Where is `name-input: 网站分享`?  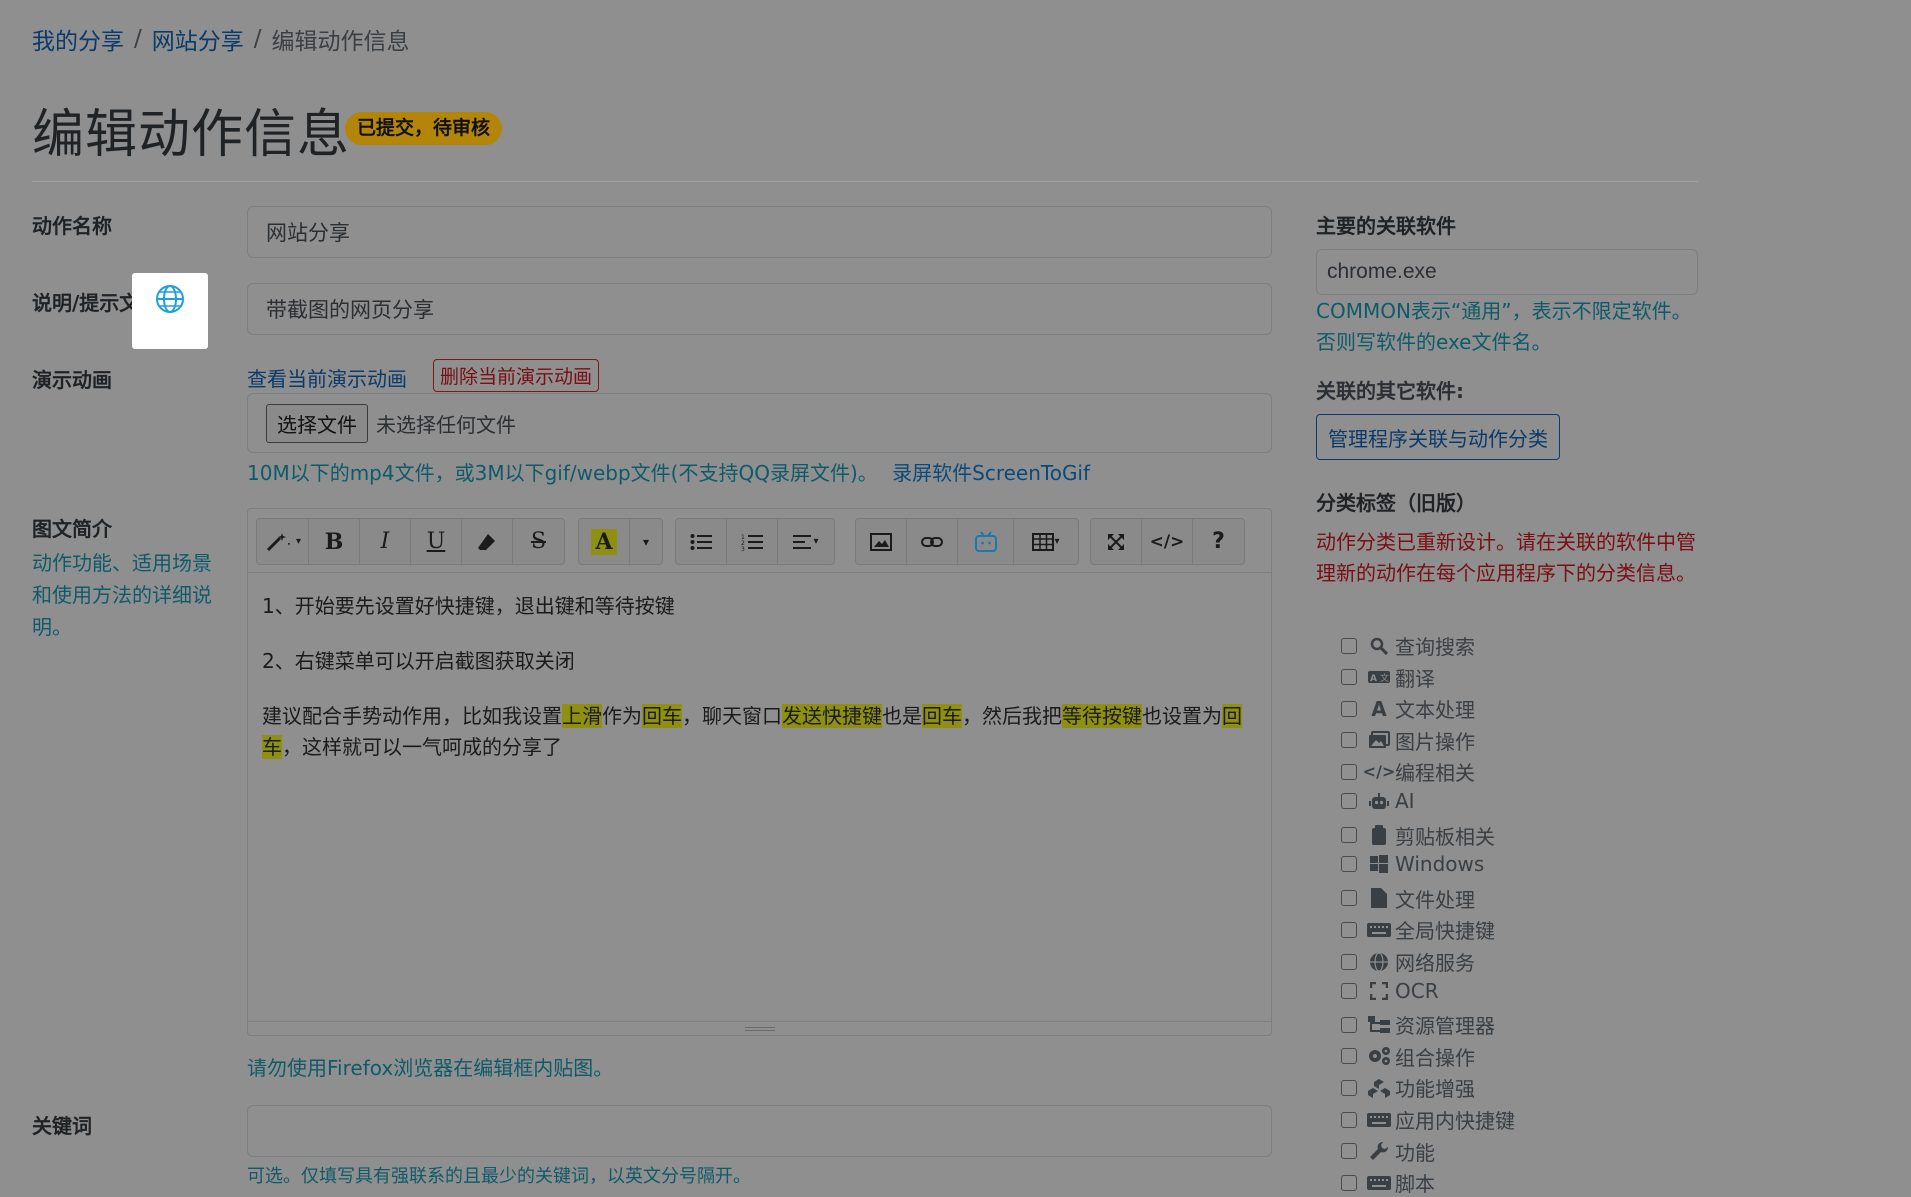 name-input: 网站分享 is located at coordinates (759, 232).